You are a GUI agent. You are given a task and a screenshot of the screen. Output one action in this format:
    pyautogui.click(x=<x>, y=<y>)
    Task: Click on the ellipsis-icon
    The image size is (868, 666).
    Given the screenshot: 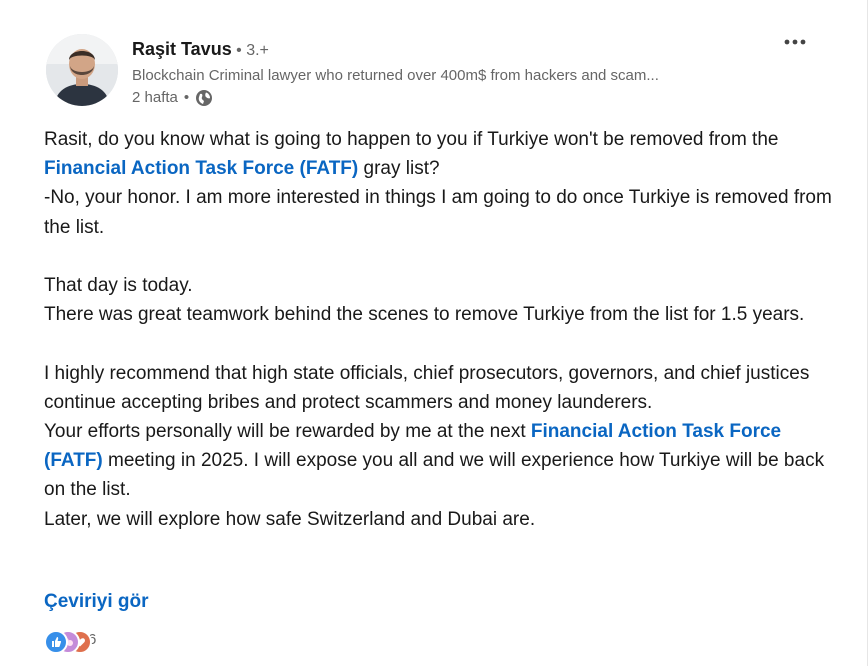 What is the action you would take?
    pyautogui.click(x=795, y=42)
    